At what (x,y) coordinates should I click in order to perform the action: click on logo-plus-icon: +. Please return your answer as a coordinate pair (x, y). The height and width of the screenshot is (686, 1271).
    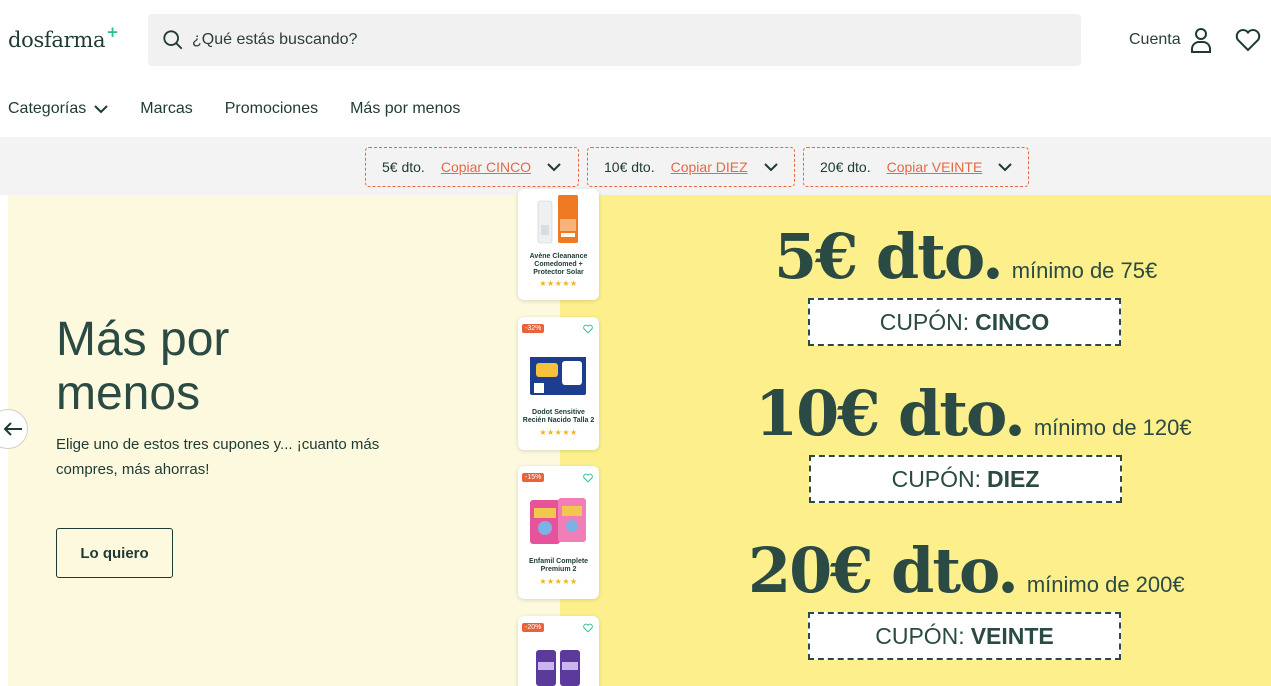
    Looking at the image, I should click on (112, 32).